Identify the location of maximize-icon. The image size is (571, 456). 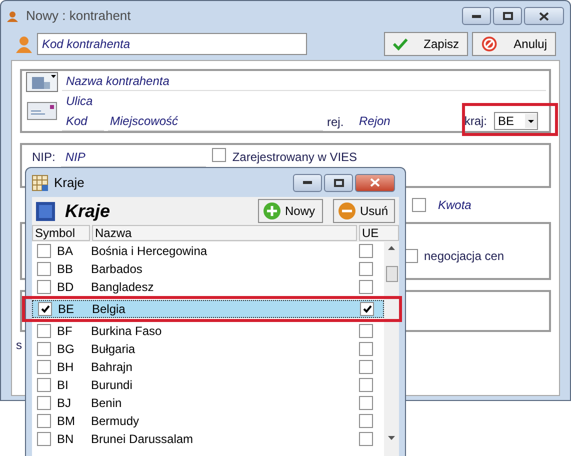
(507, 16).